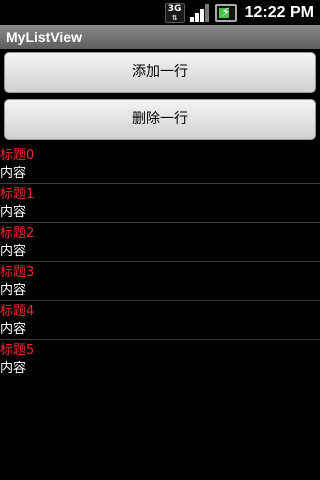 This screenshot has height=480, width=320. What do you see at coordinates (160, 203) in the screenshot?
I see `list-item: 标题1 内容` at bounding box center [160, 203].